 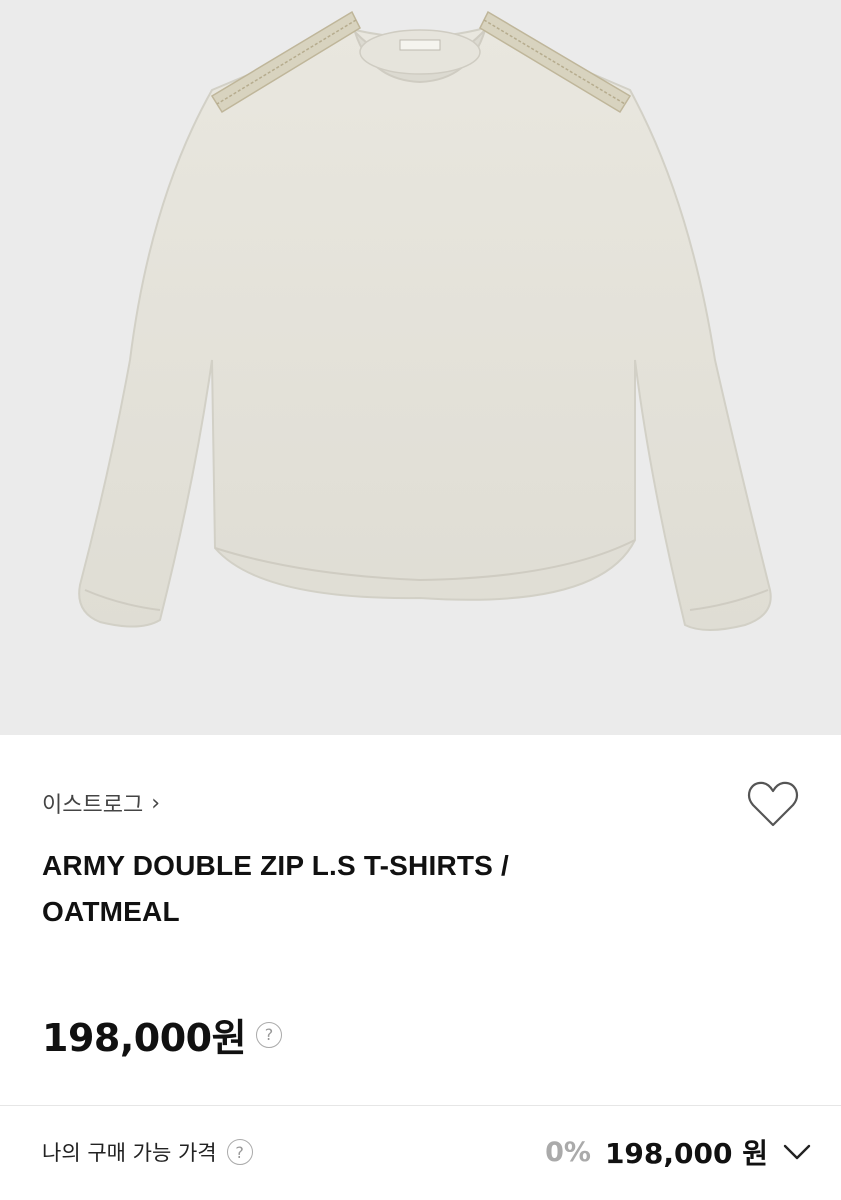 I want to click on heart-outline-icon, so click(x=773, y=804).